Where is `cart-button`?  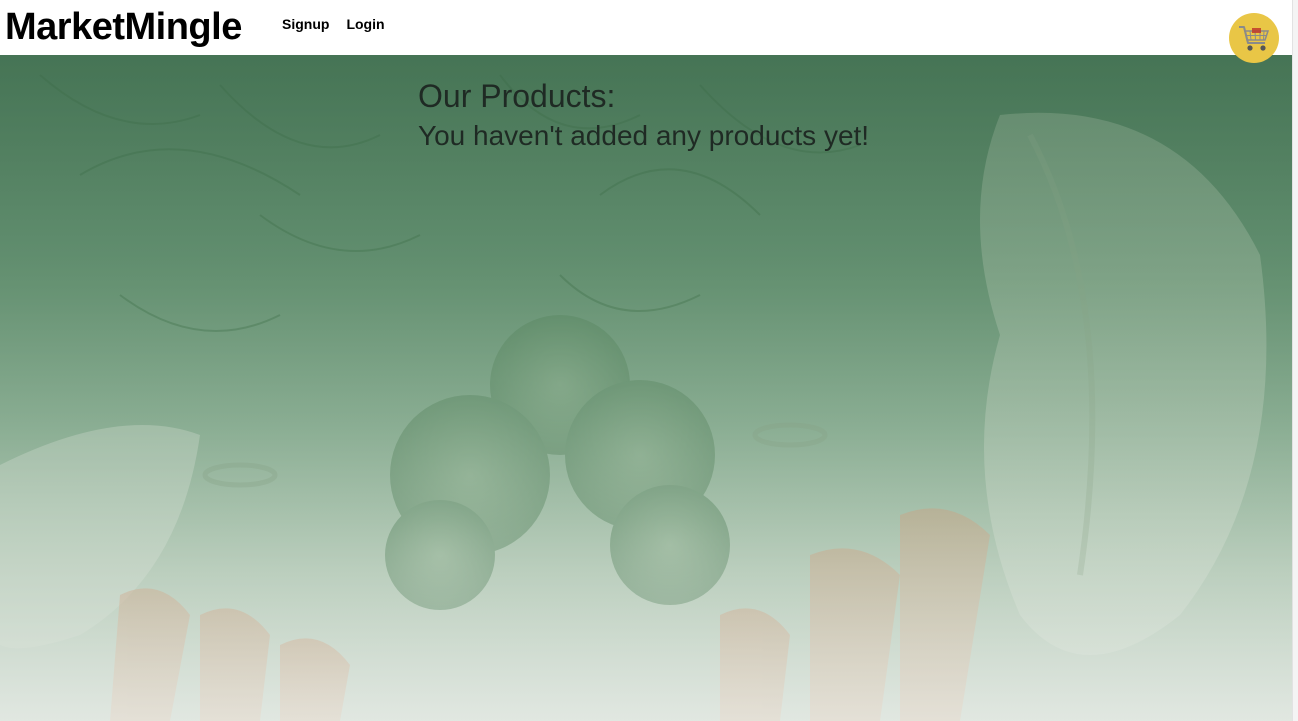
cart-button is located at coordinates (1254, 38).